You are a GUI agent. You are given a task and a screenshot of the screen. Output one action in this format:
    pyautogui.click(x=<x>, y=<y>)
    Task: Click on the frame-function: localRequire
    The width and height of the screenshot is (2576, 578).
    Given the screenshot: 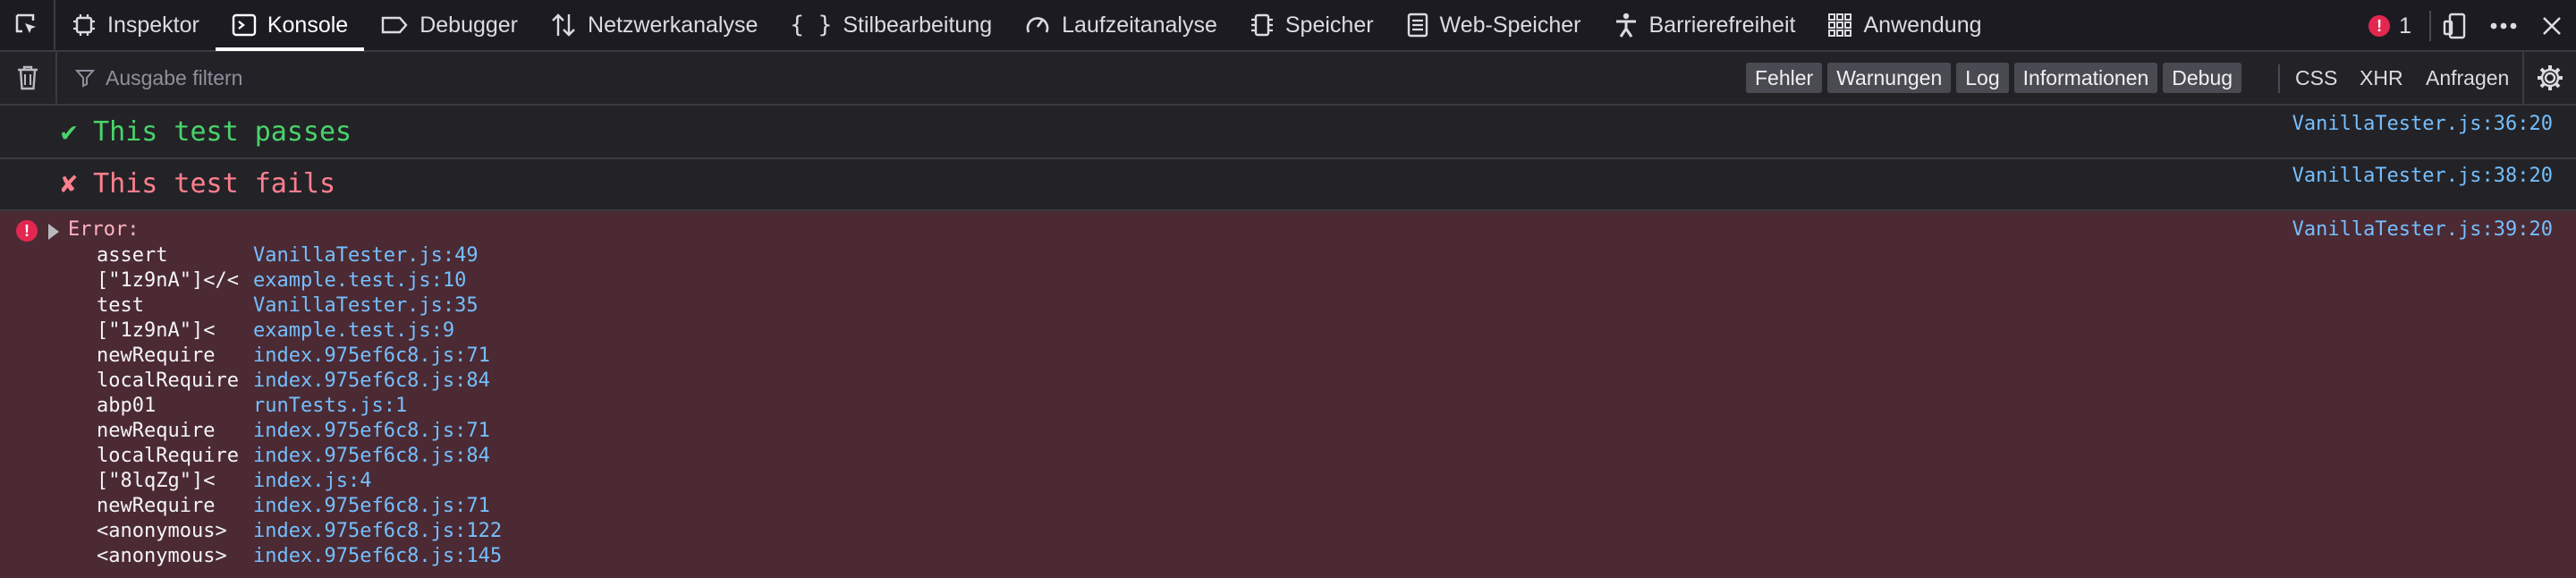 What is the action you would take?
    pyautogui.click(x=168, y=381)
    